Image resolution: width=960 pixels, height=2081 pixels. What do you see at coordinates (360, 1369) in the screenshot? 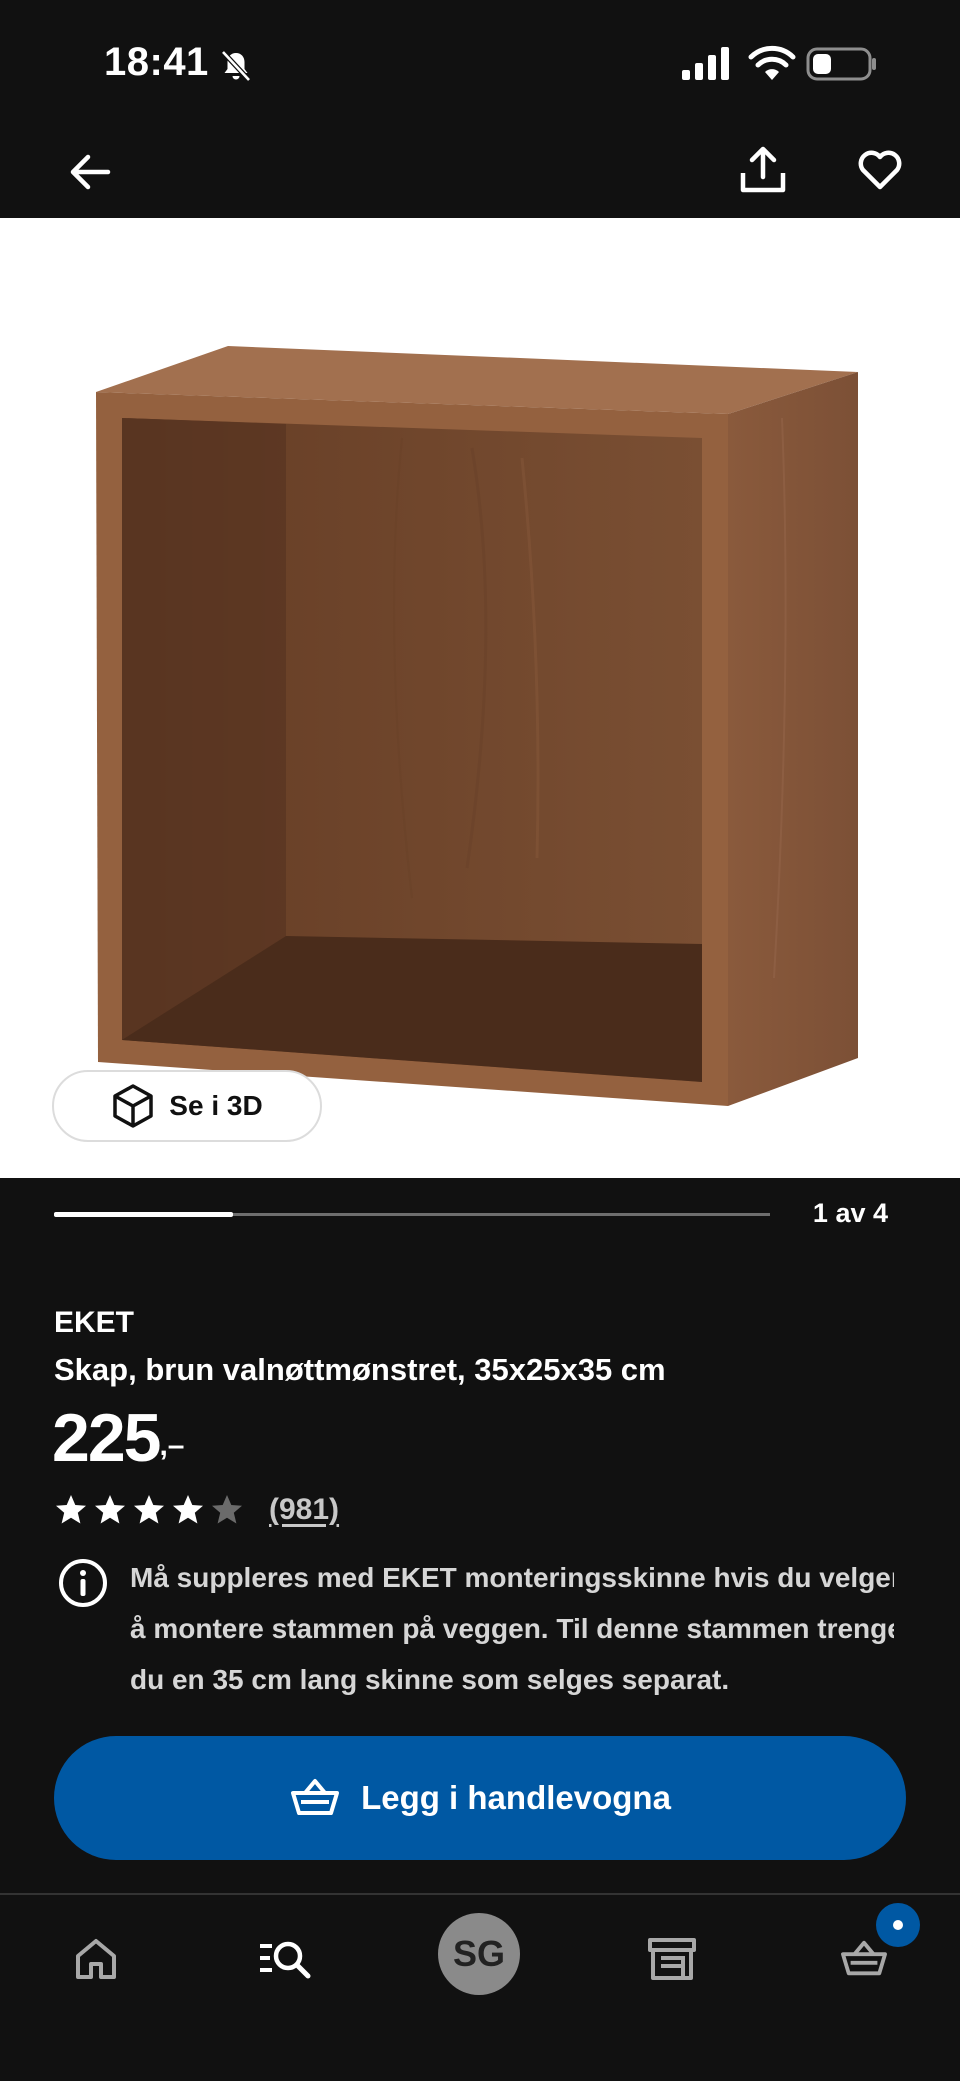
I see `product-description: Skap, brun valnøttmønstret, 35x25x35 cm` at bounding box center [360, 1369].